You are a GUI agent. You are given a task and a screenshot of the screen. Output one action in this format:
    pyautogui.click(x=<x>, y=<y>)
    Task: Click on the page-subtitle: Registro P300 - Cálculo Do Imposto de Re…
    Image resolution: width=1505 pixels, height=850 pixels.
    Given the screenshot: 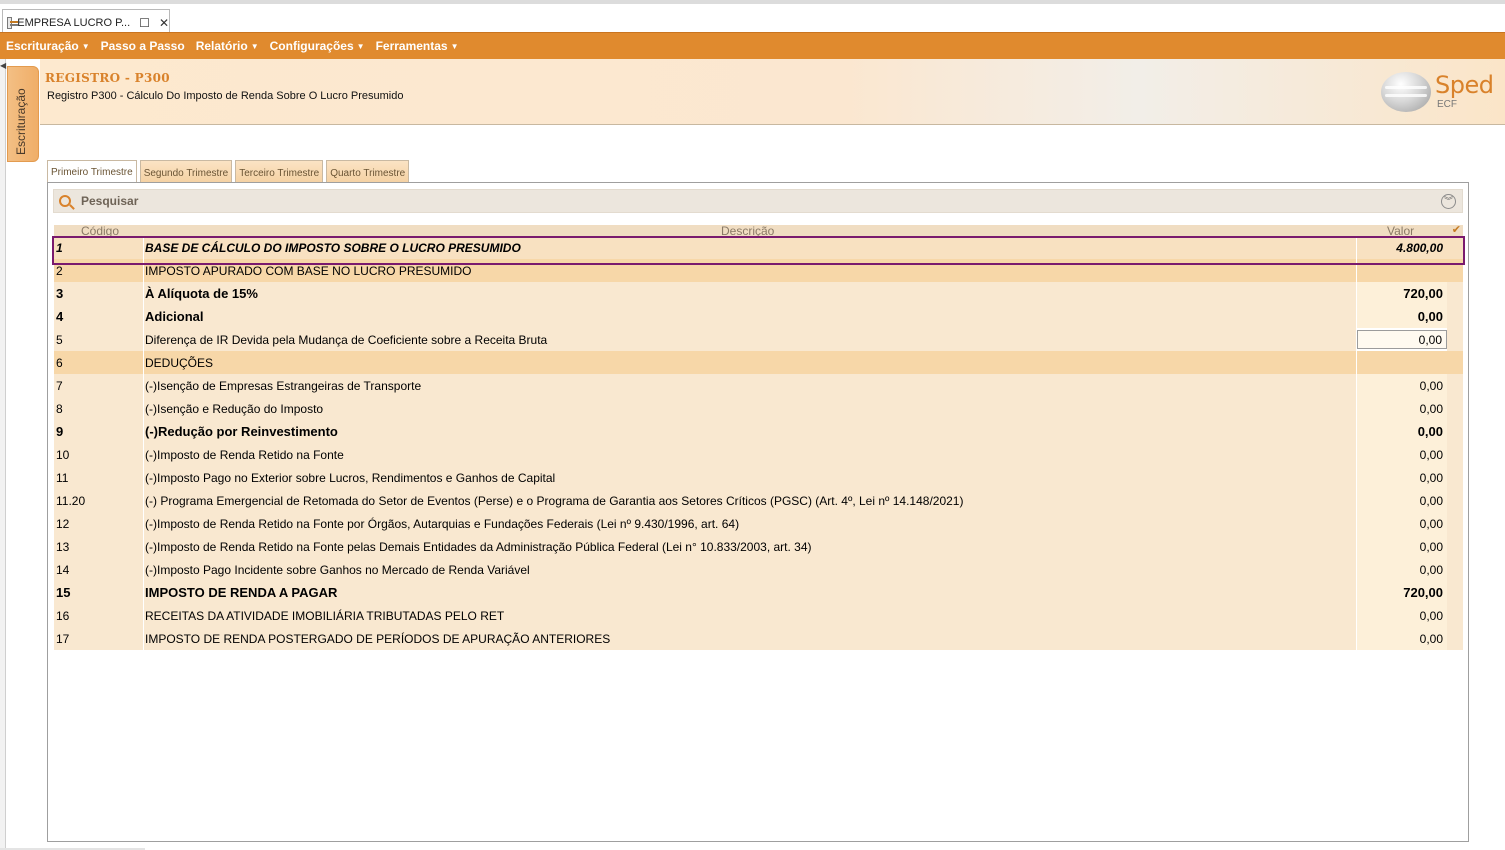 What is the action you would take?
    pyautogui.click(x=225, y=96)
    